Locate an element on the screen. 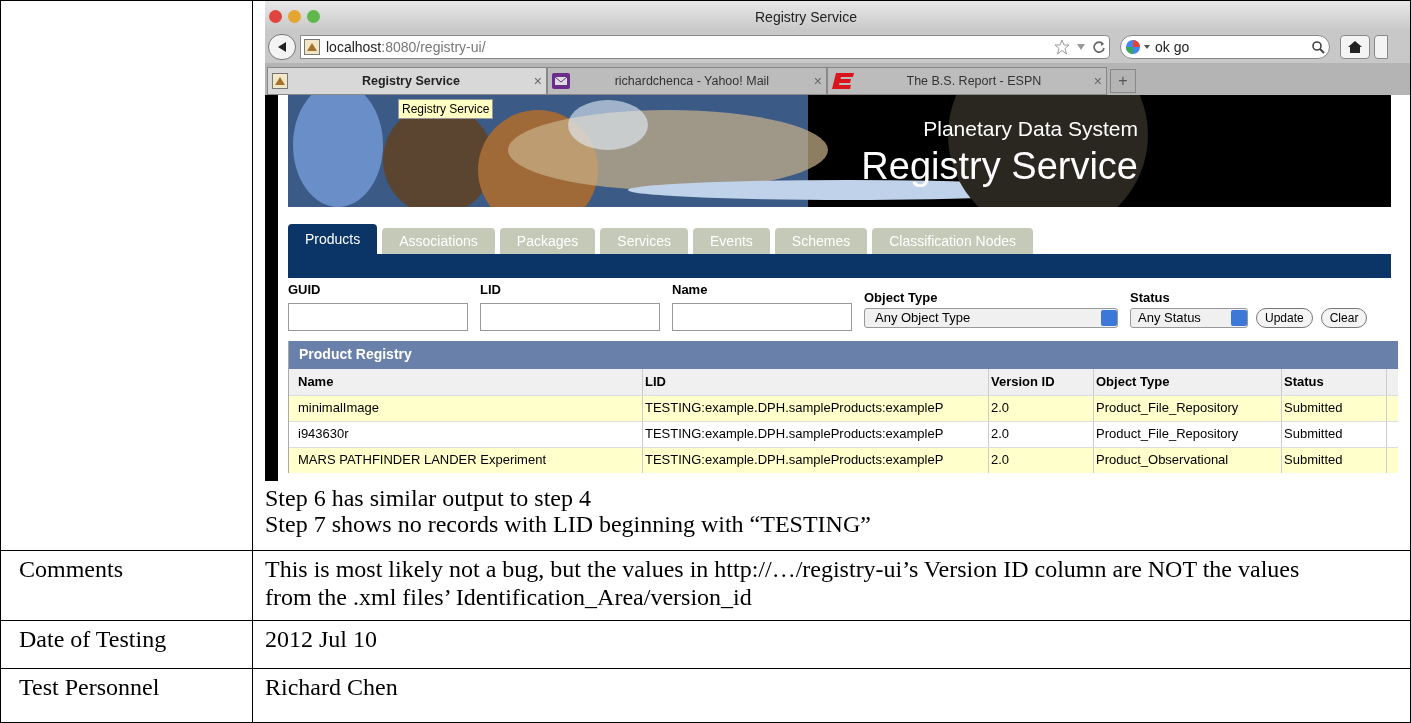  toolbar-button is located at coordinates (1381, 47).